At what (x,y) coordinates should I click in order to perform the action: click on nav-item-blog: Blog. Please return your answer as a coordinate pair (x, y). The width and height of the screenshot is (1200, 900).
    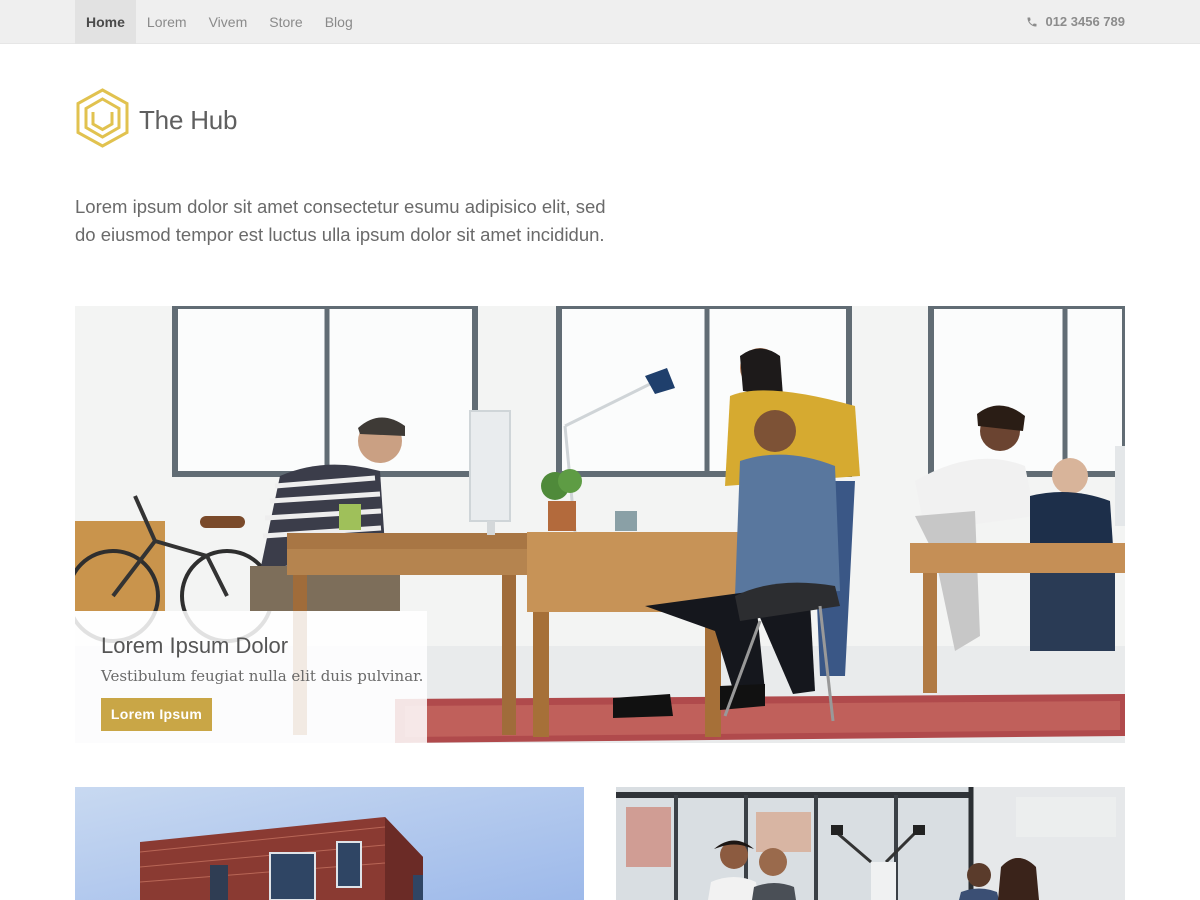
    Looking at the image, I should click on (339, 22).